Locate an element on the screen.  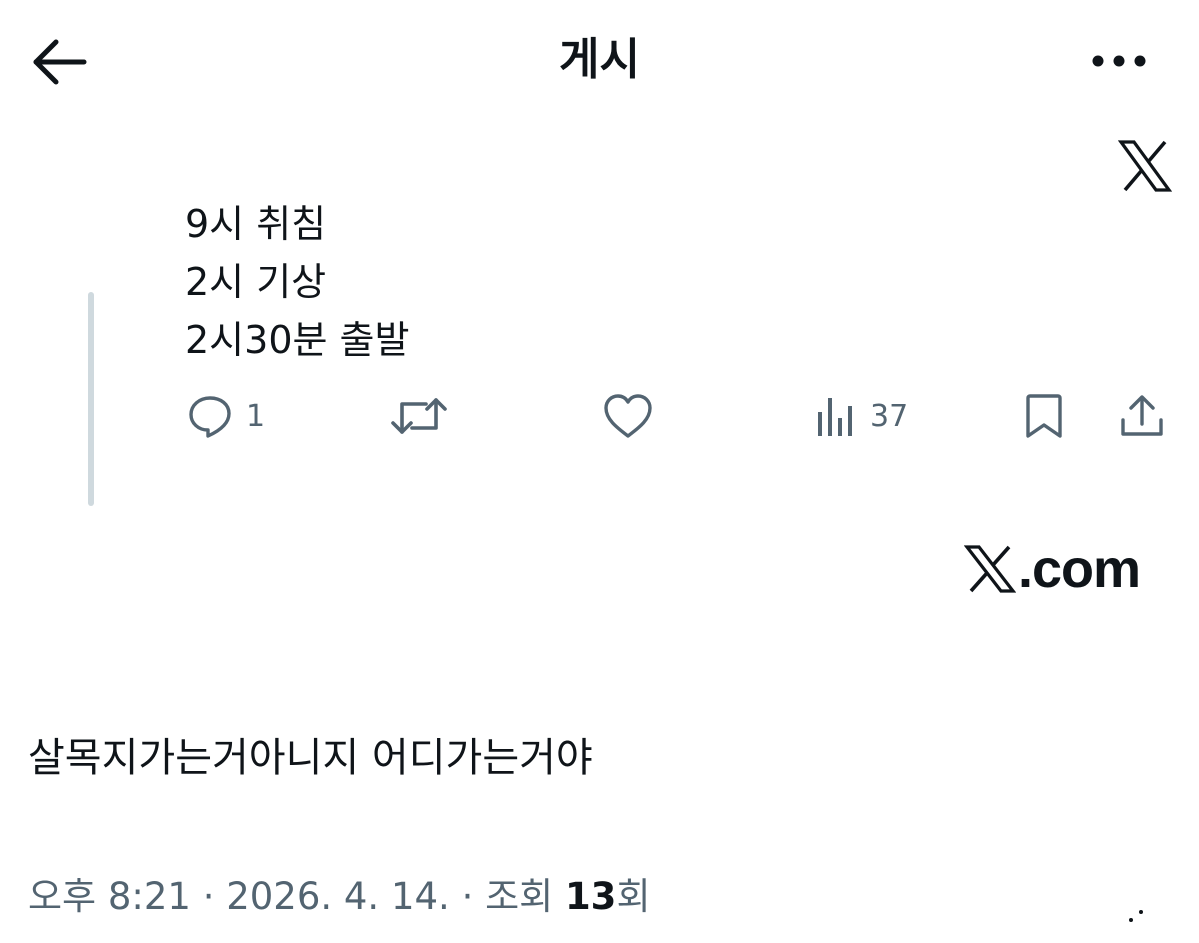
dots-icon is located at coordinates (1136, 916).